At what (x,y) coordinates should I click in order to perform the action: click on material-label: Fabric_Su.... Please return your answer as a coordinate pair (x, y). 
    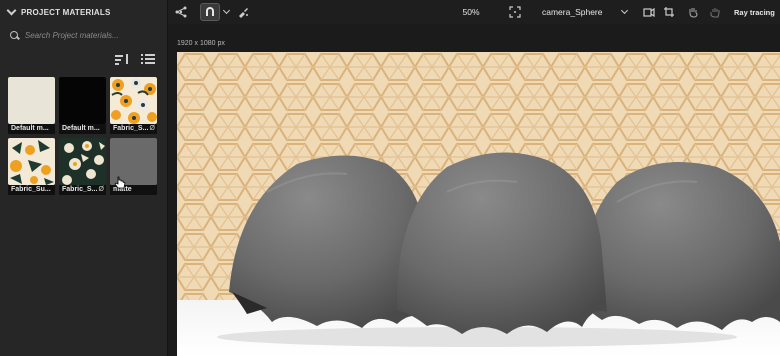
    Looking at the image, I should click on (31, 190).